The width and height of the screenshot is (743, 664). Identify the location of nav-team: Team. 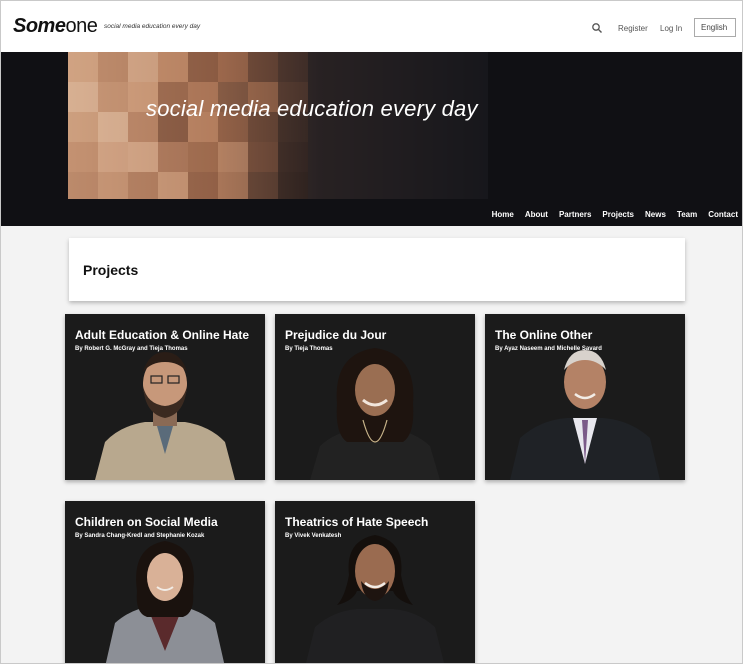
(687, 214).